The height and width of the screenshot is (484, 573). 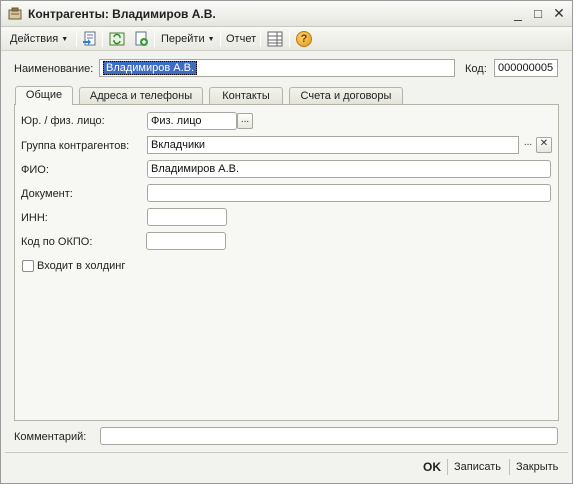 What do you see at coordinates (277, 68) in the screenshot?
I see `name-input: Владимиров А.В.` at bounding box center [277, 68].